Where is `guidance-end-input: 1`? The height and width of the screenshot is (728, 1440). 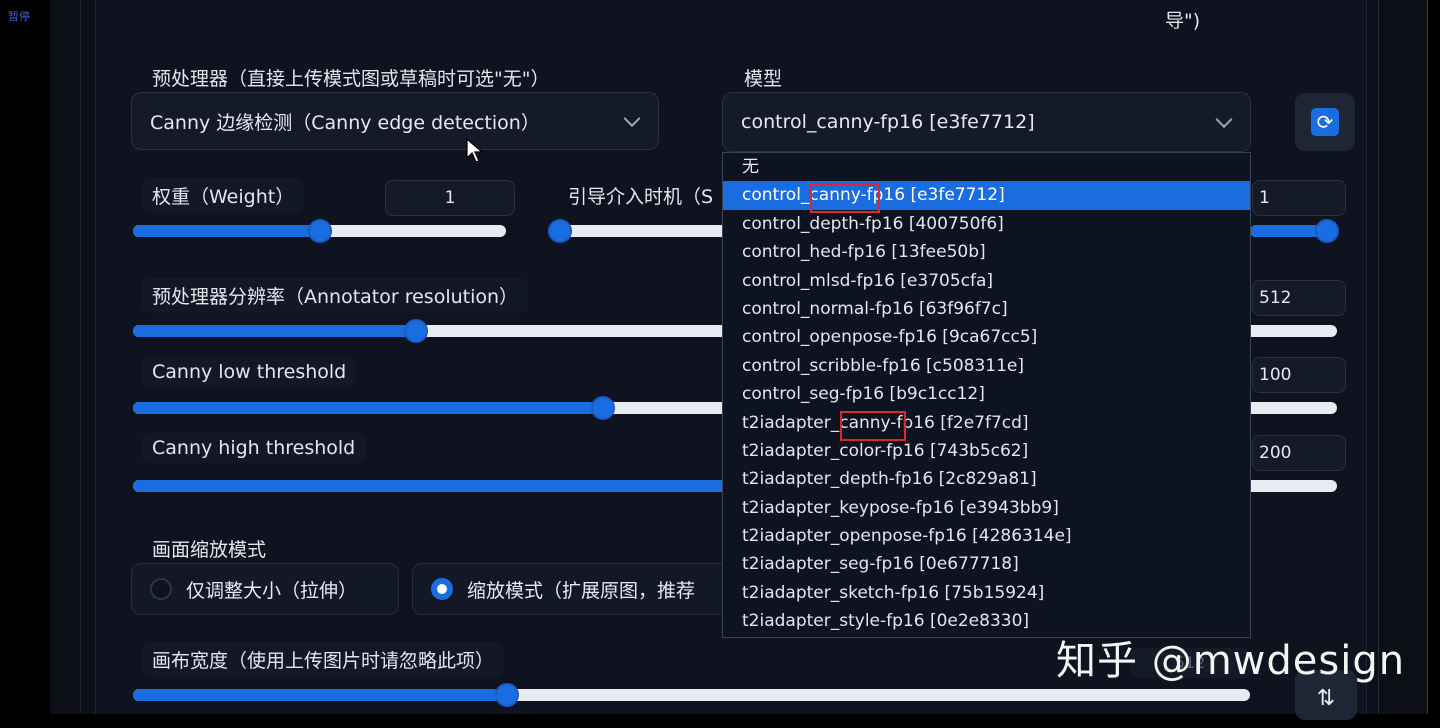 guidance-end-input: 1 is located at coordinates (1299, 198).